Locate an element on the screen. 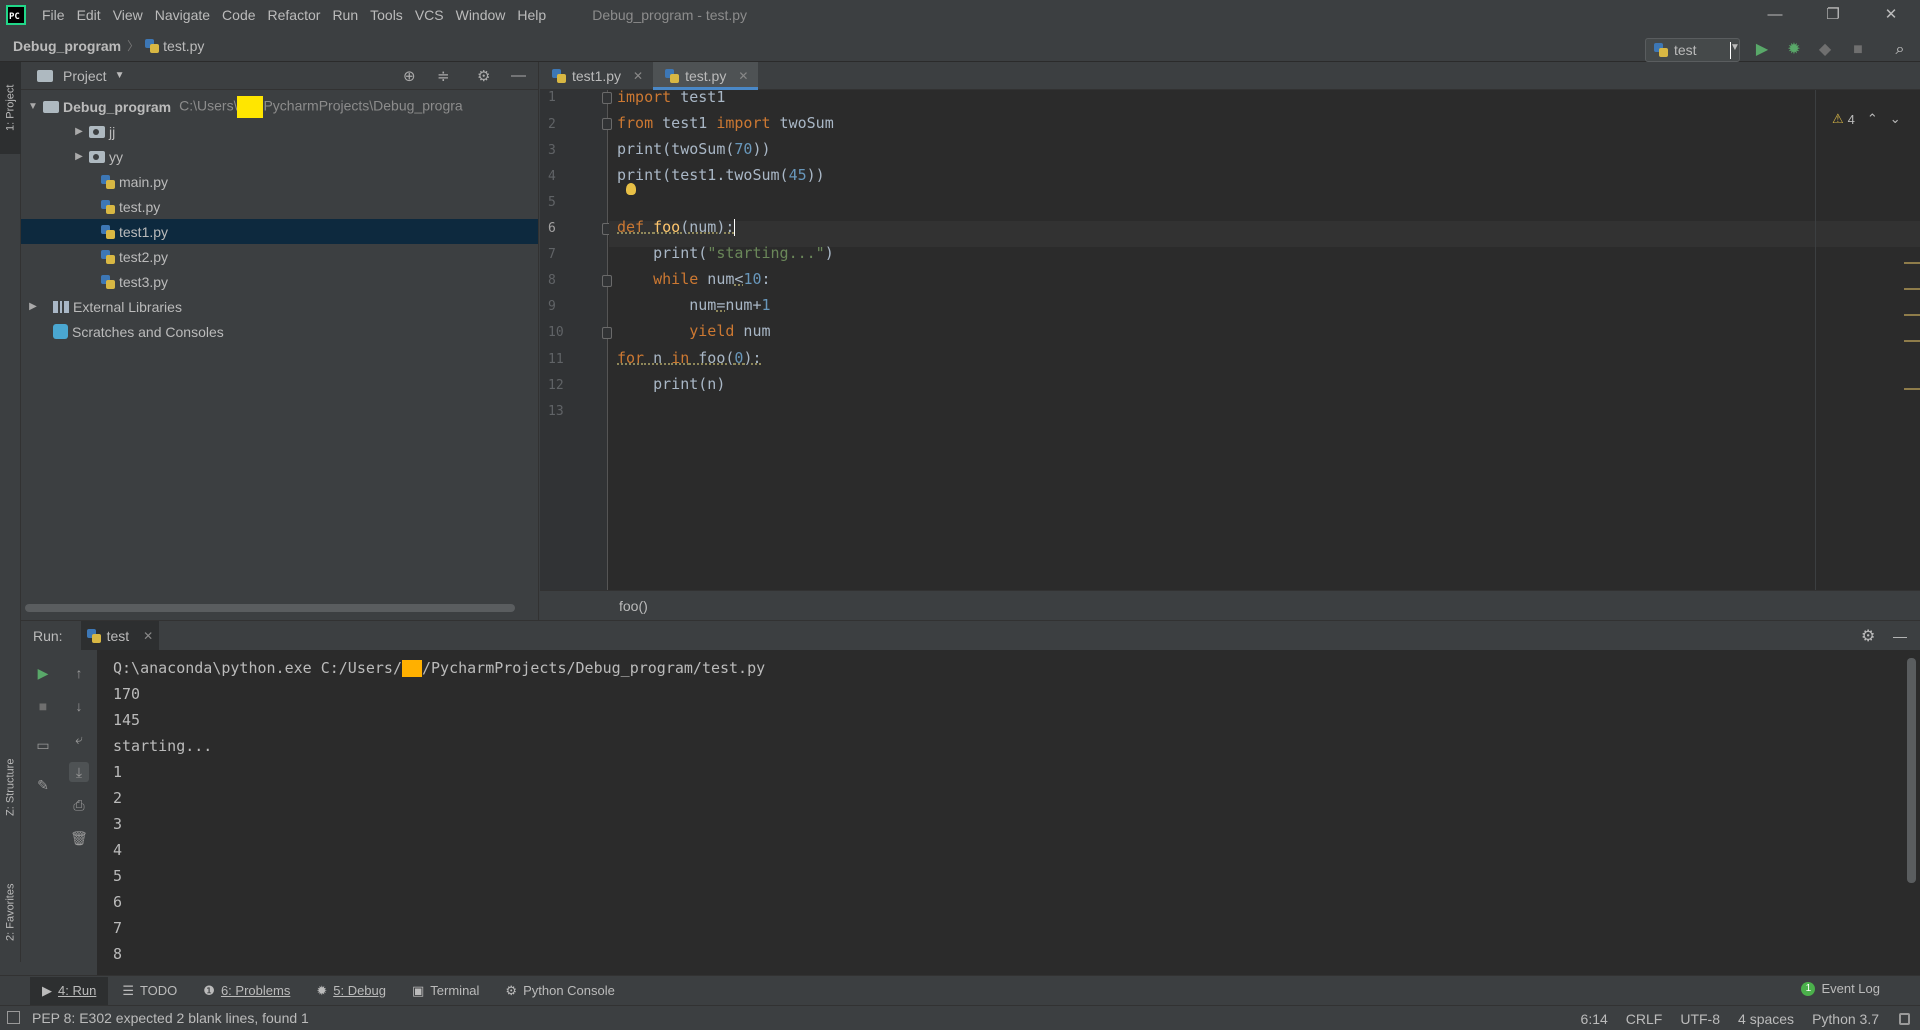  editor-breadcrumb: foo() is located at coordinates (1230, 605).